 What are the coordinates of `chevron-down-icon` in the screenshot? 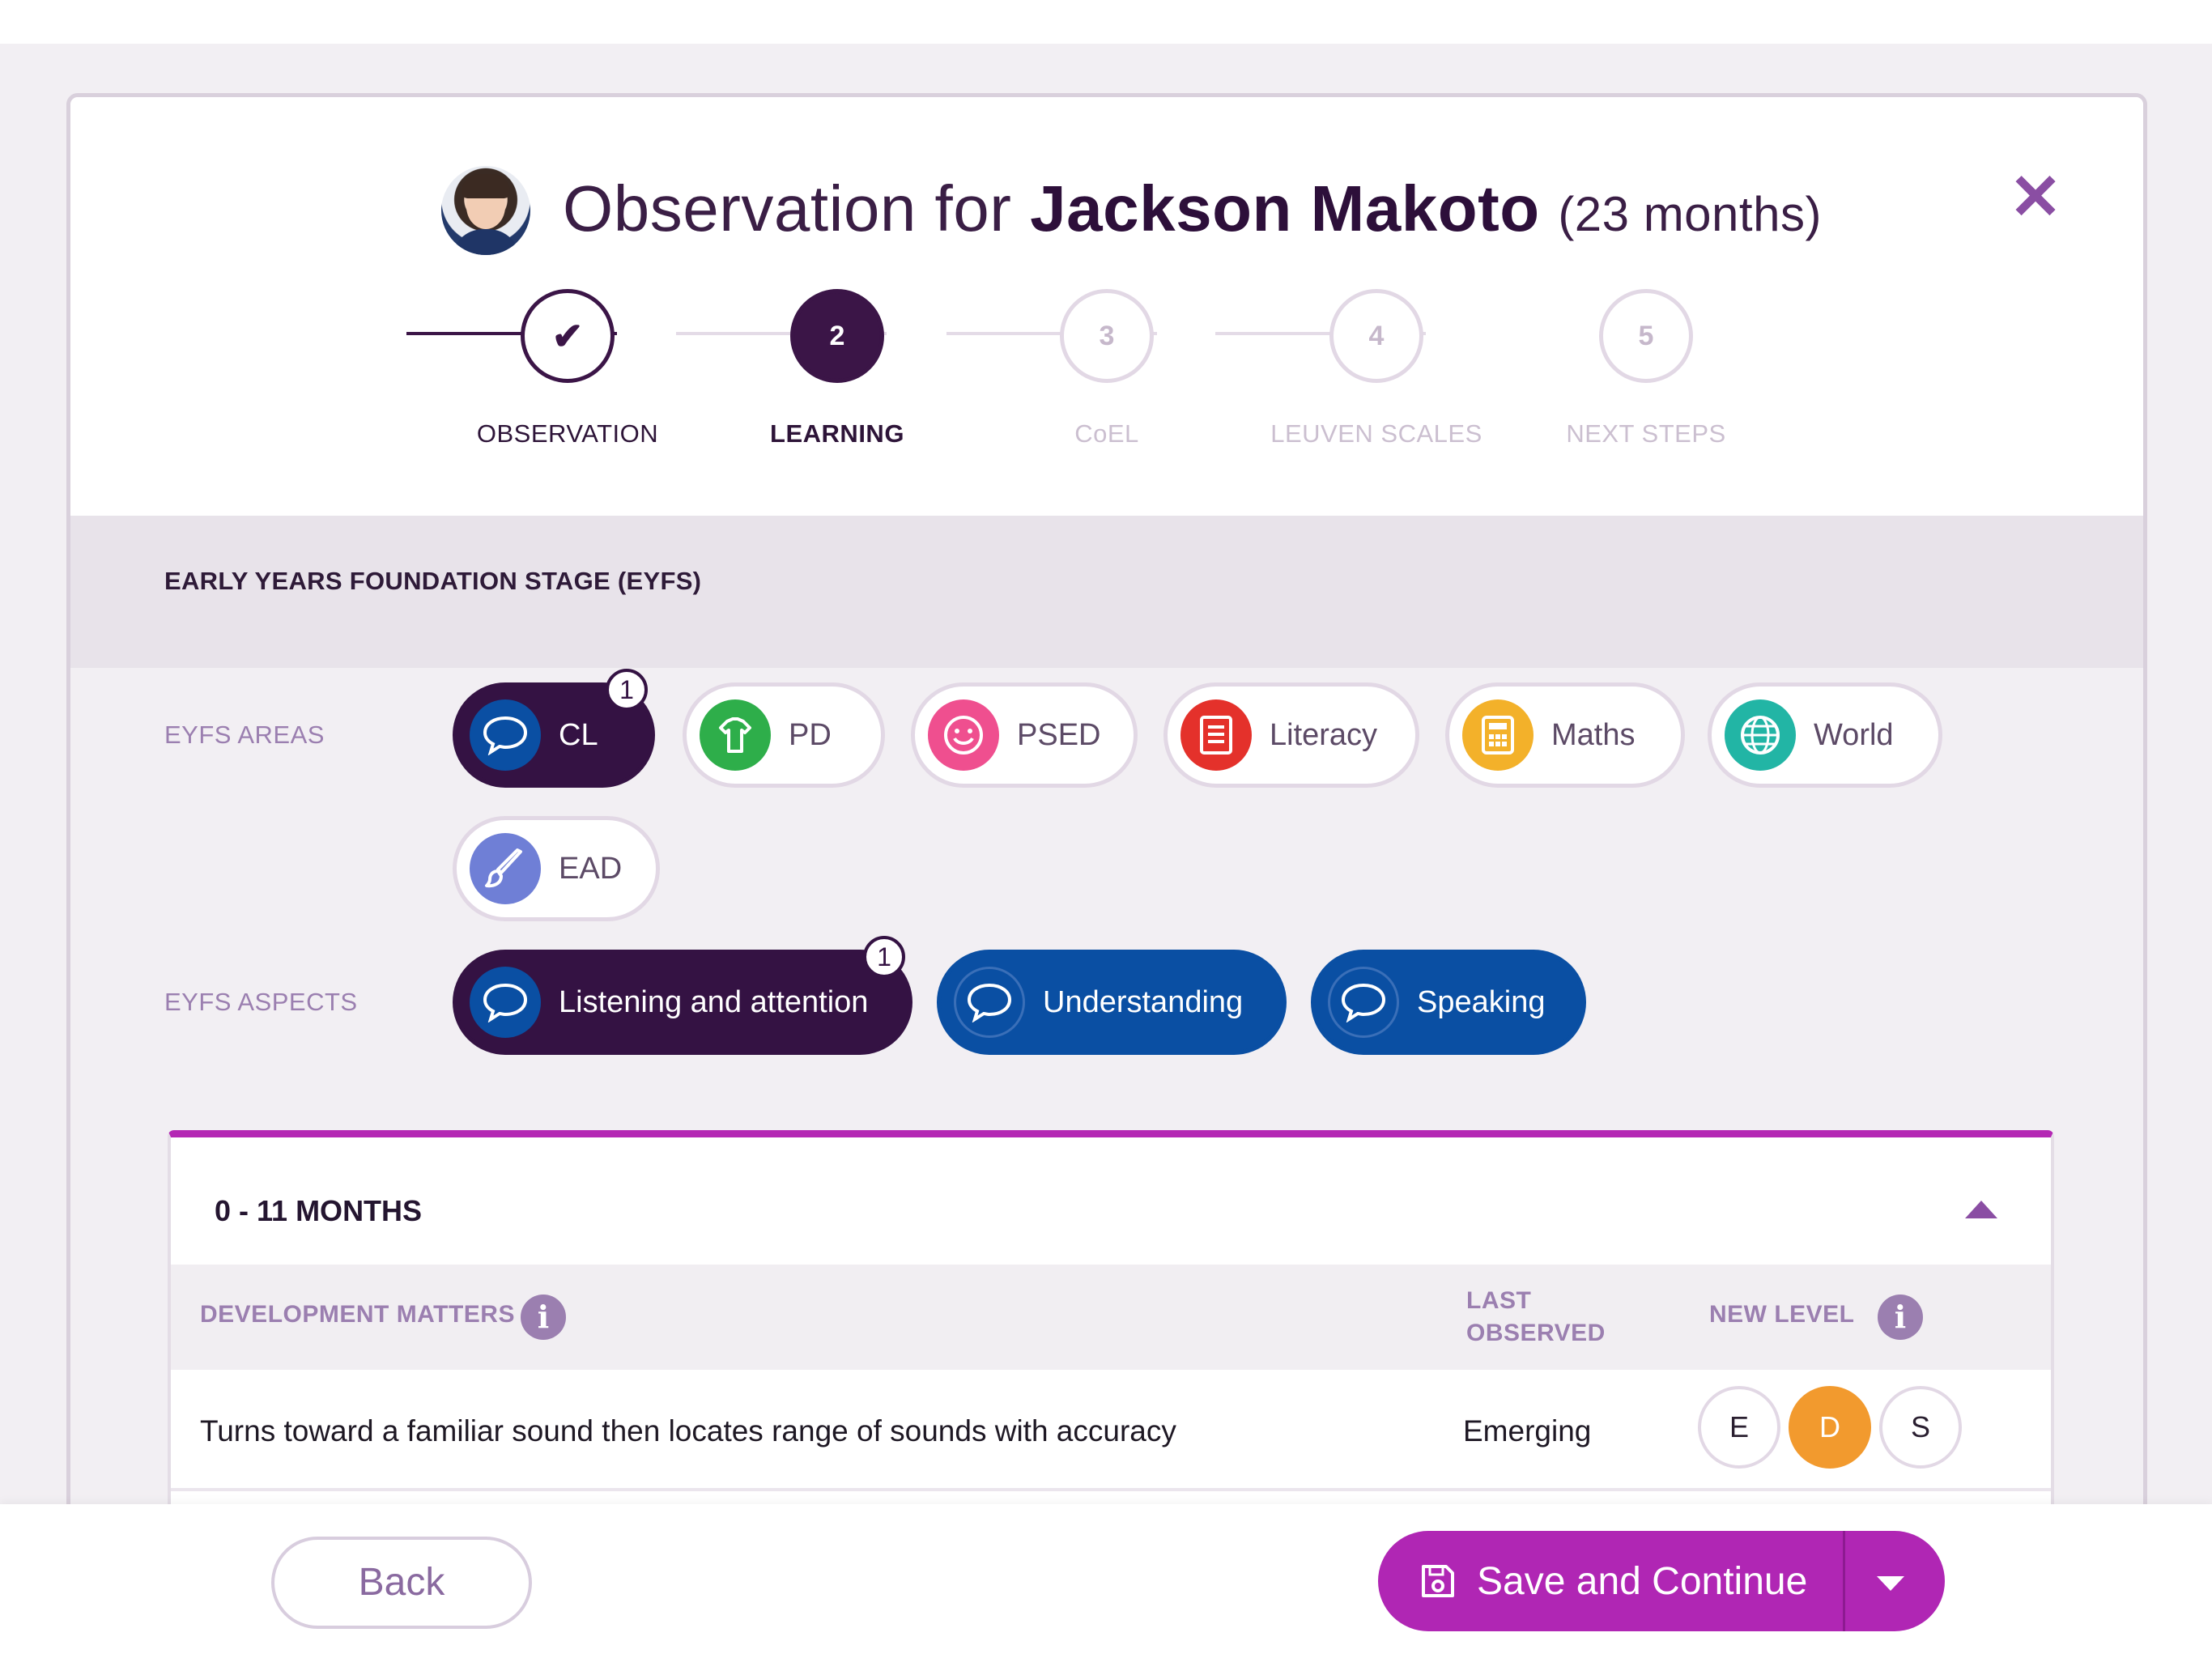 It's located at (1891, 1583).